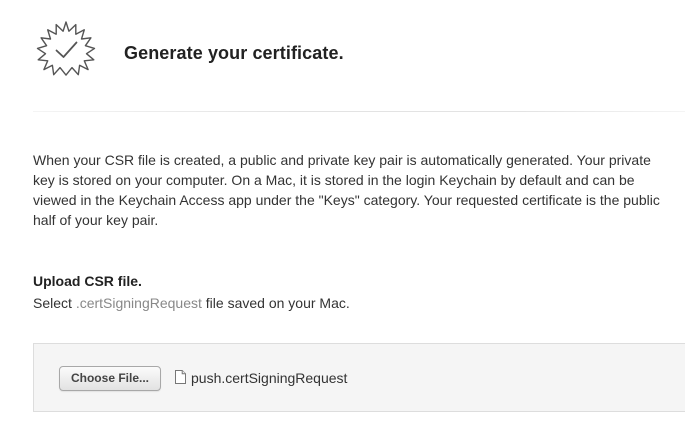 Image resolution: width=685 pixels, height=437 pixels. I want to click on document-icon, so click(180, 377).